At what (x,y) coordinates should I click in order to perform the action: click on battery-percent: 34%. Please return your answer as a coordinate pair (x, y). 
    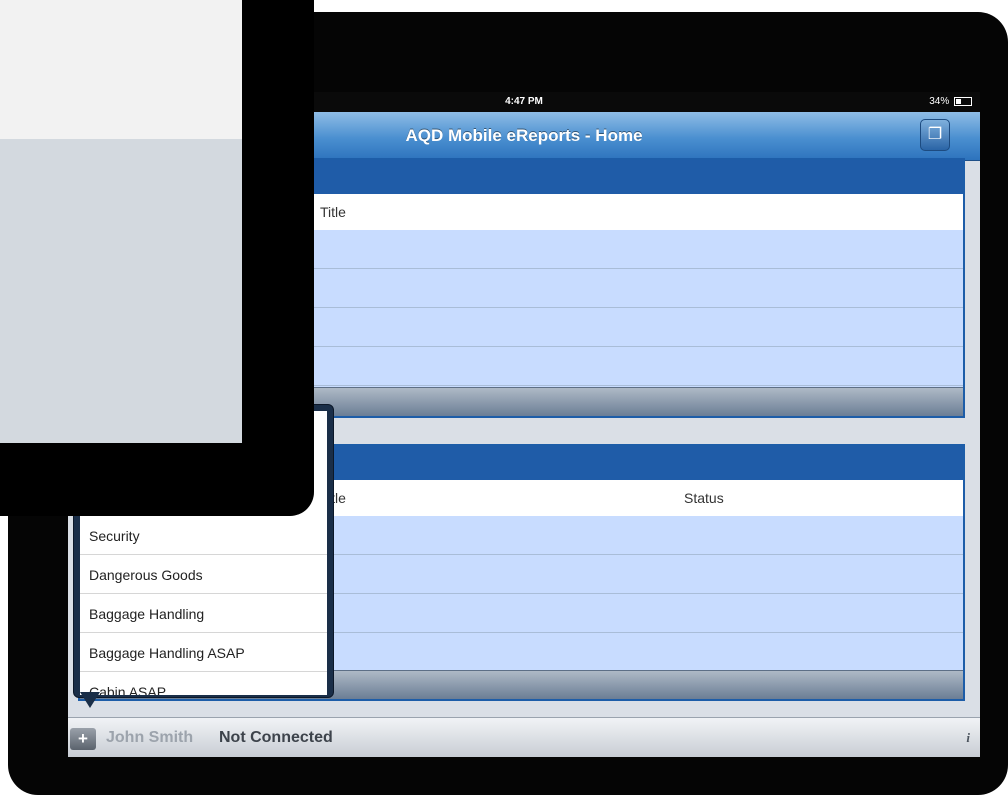
    Looking at the image, I should click on (939, 101).